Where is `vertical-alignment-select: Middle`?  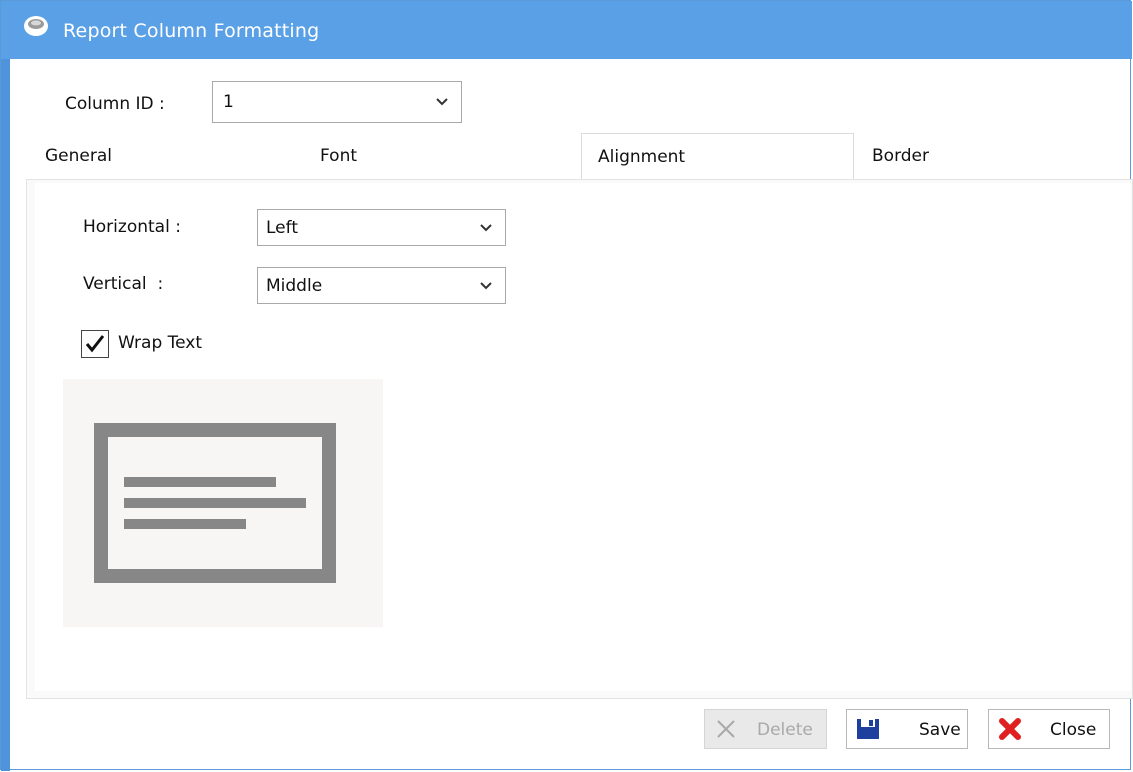
vertical-alignment-select: Middle is located at coordinates (381, 285).